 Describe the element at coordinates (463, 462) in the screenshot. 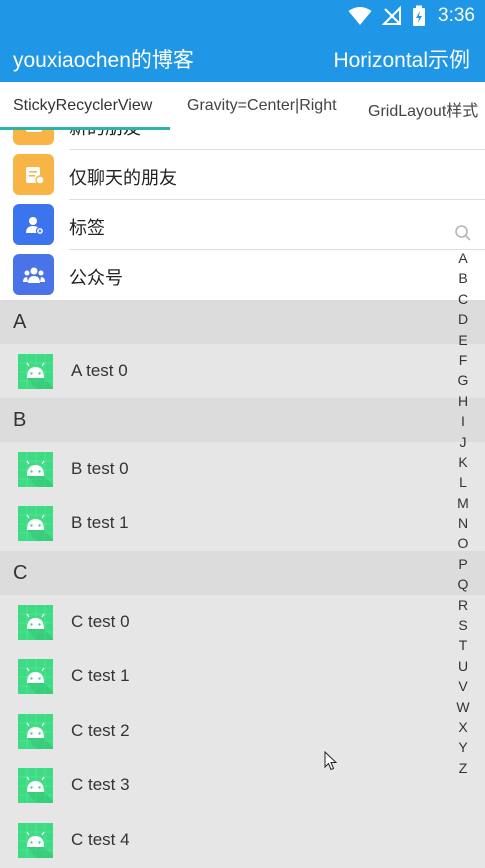

I see `index-letter-k: K` at that location.